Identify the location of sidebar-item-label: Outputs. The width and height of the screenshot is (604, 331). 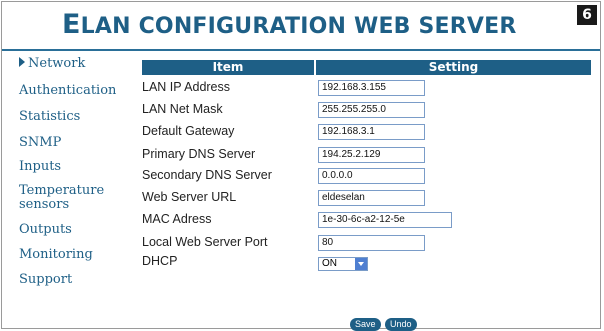
(45, 229).